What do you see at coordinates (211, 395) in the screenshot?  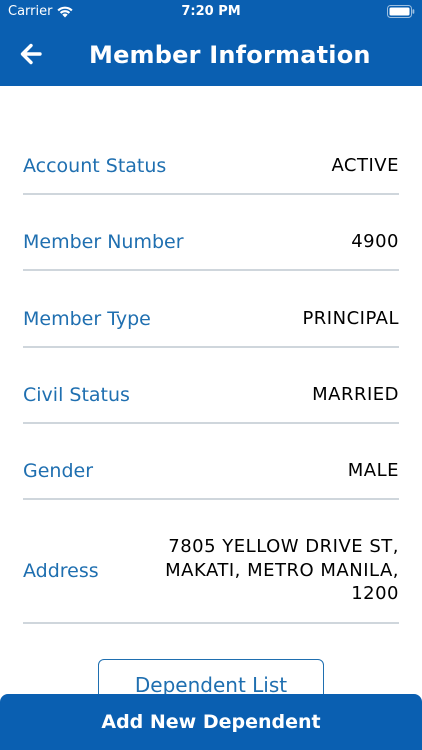 I see `civil-status-row: Civil Status MARRIED` at bounding box center [211, 395].